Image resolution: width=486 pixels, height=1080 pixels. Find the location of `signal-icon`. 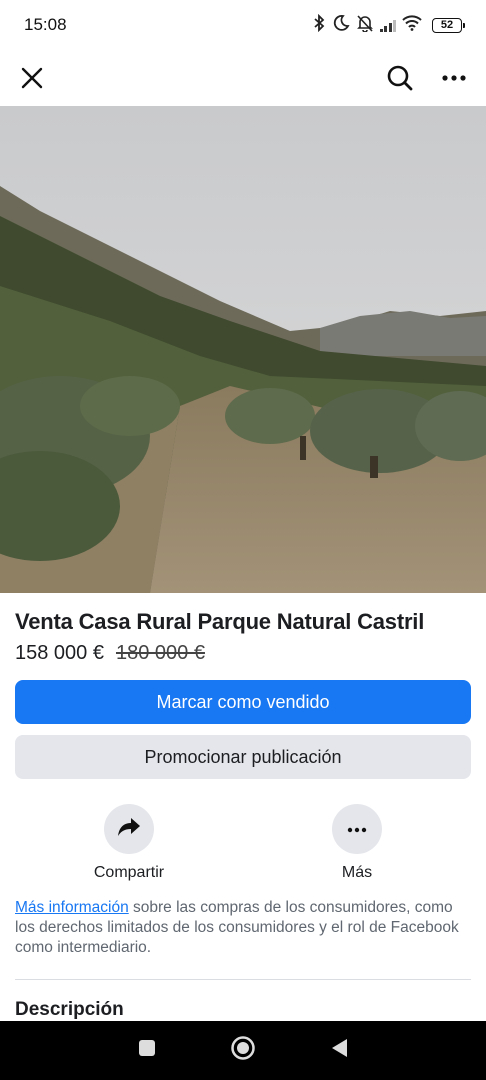

signal-icon is located at coordinates (387, 25).